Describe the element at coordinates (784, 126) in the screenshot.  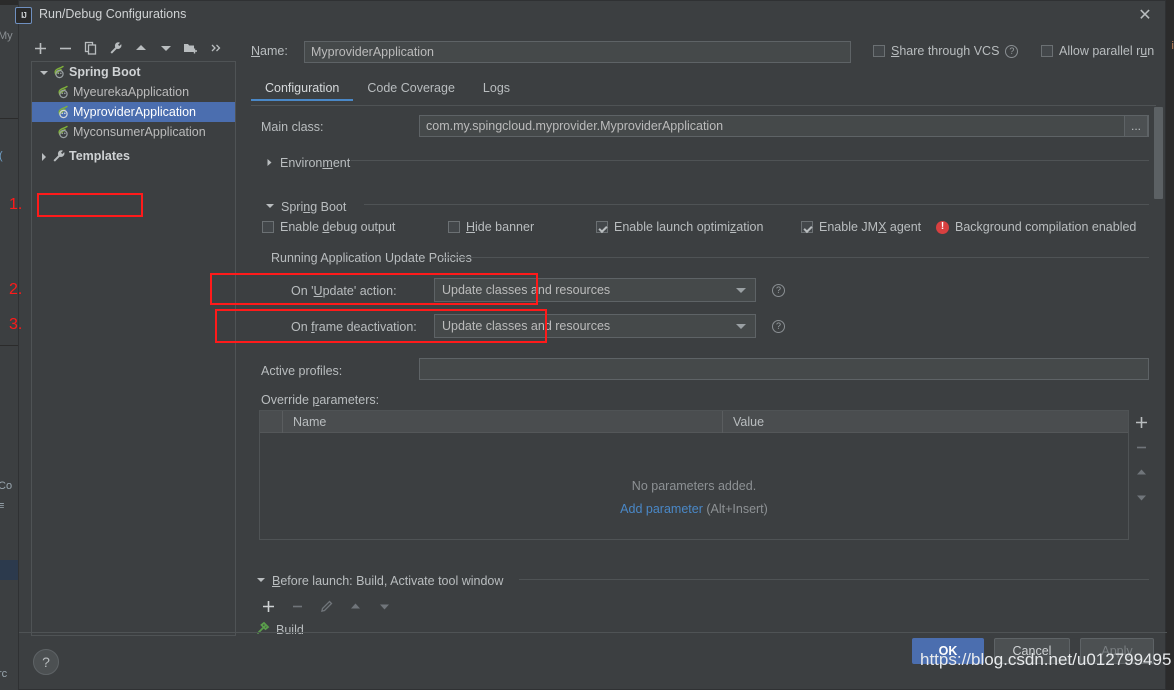
I see `main-class-input` at that location.